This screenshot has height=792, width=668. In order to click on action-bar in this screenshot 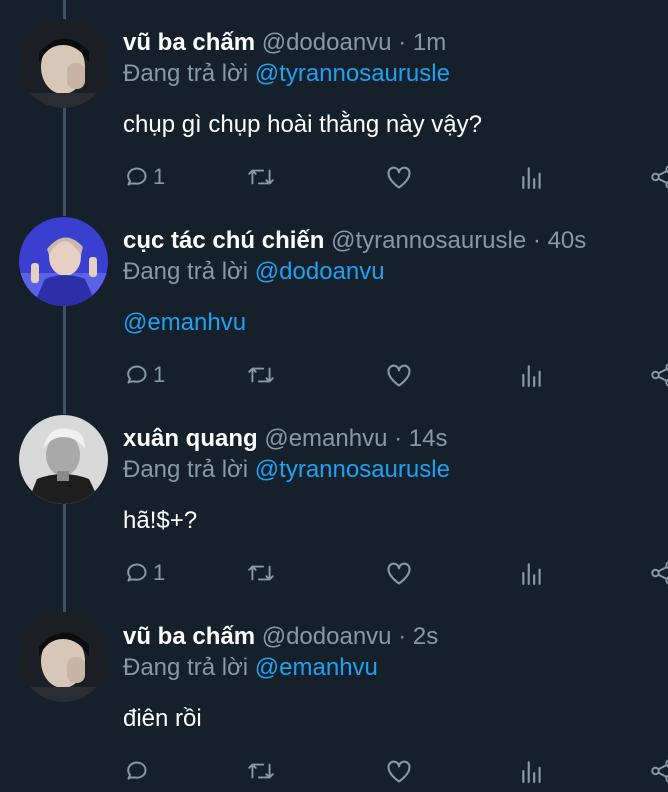, I will do `click(395, 771)`.